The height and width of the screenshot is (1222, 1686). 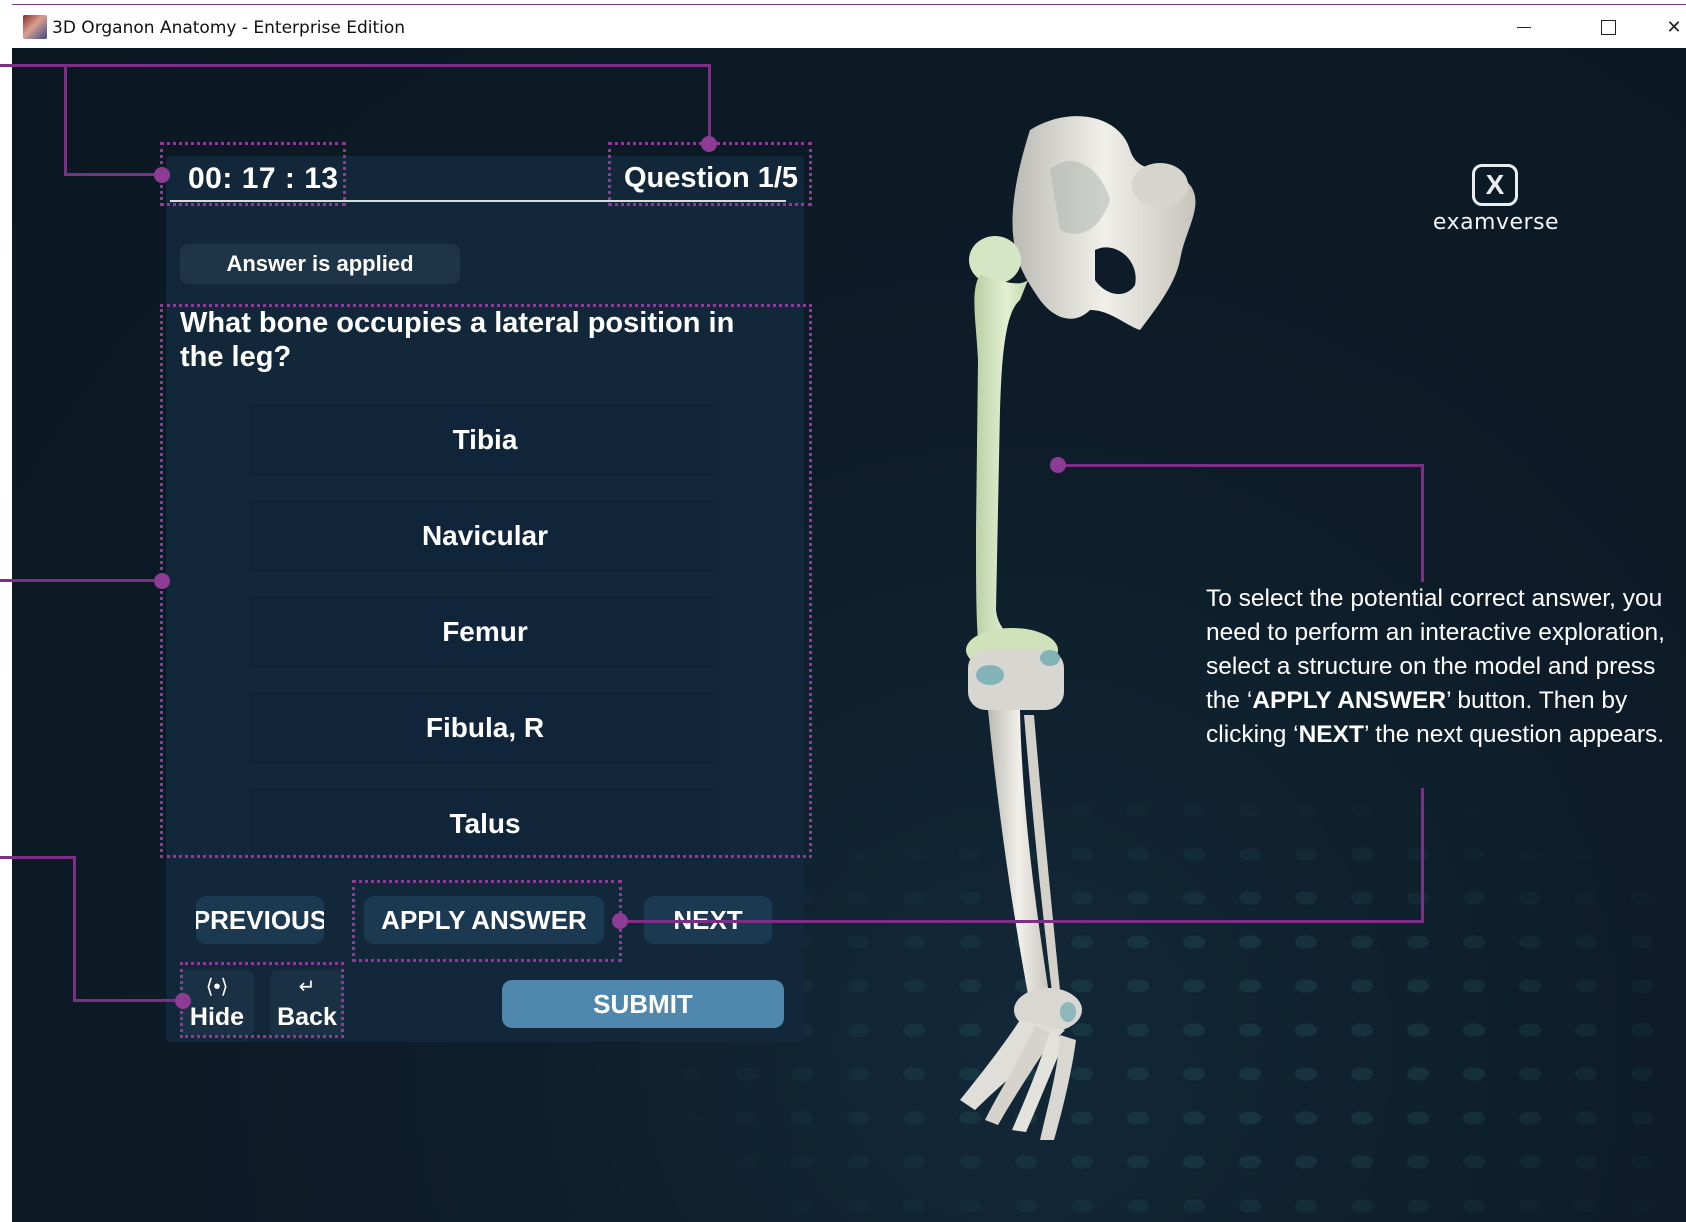 What do you see at coordinates (1496, 222) in the screenshot?
I see `examverse-logo-text: examverse` at bounding box center [1496, 222].